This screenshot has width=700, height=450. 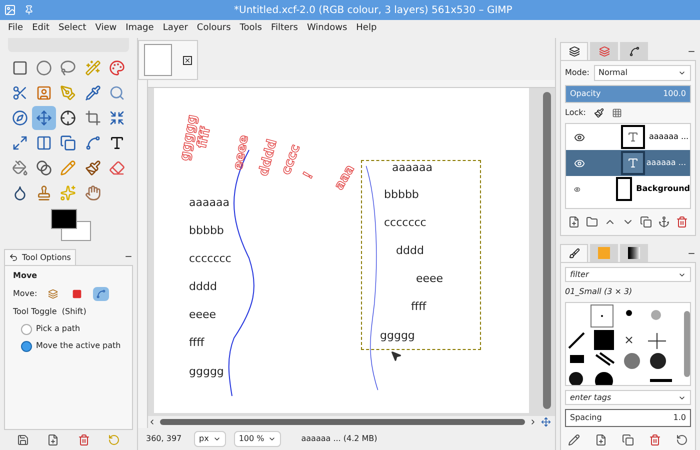 What do you see at coordinates (140, 29) in the screenshot?
I see `menu-item: Image` at bounding box center [140, 29].